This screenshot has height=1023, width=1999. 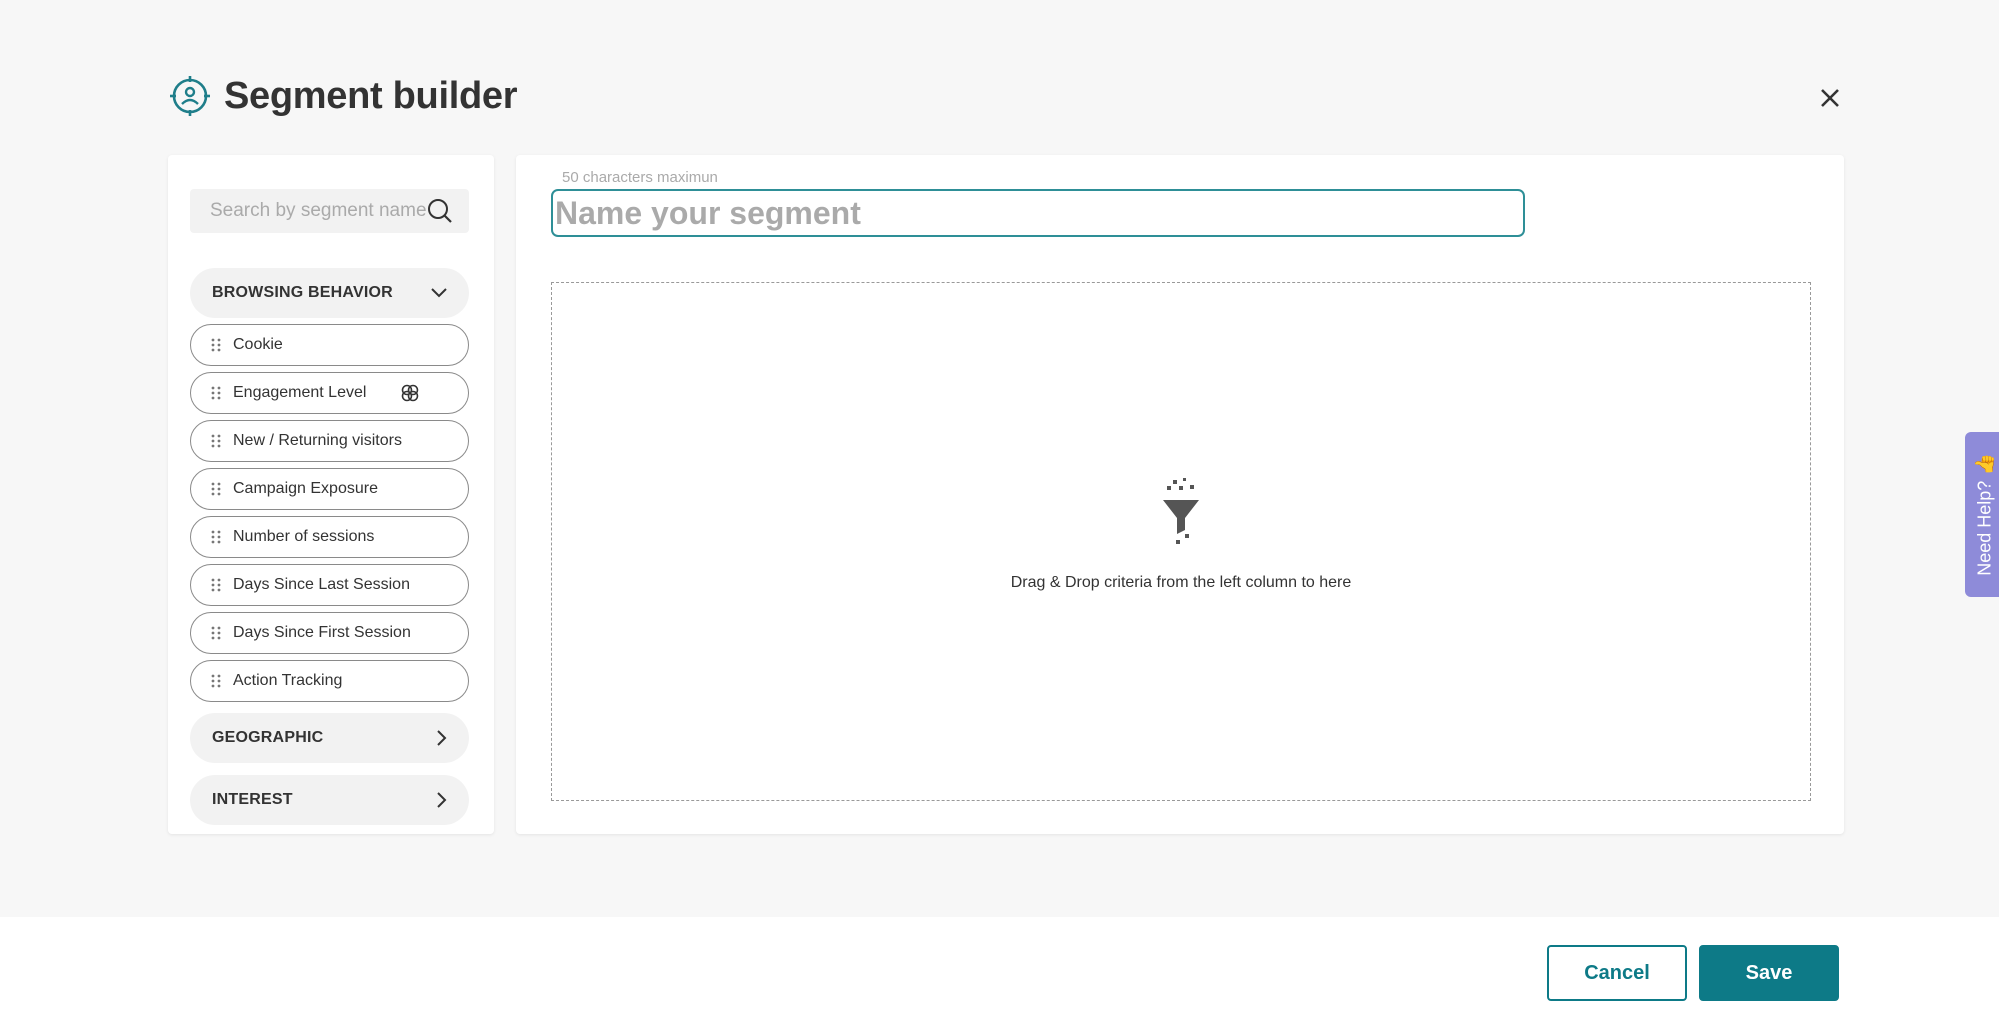 What do you see at coordinates (440, 211) in the screenshot?
I see `search-icon` at bounding box center [440, 211].